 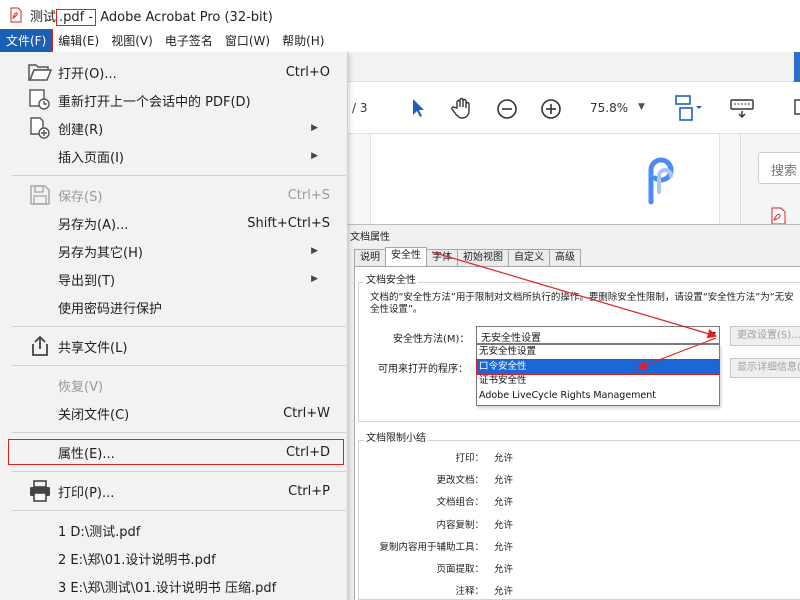 I want to click on menu-create: 创建(R) ▶, so click(x=174, y=128).